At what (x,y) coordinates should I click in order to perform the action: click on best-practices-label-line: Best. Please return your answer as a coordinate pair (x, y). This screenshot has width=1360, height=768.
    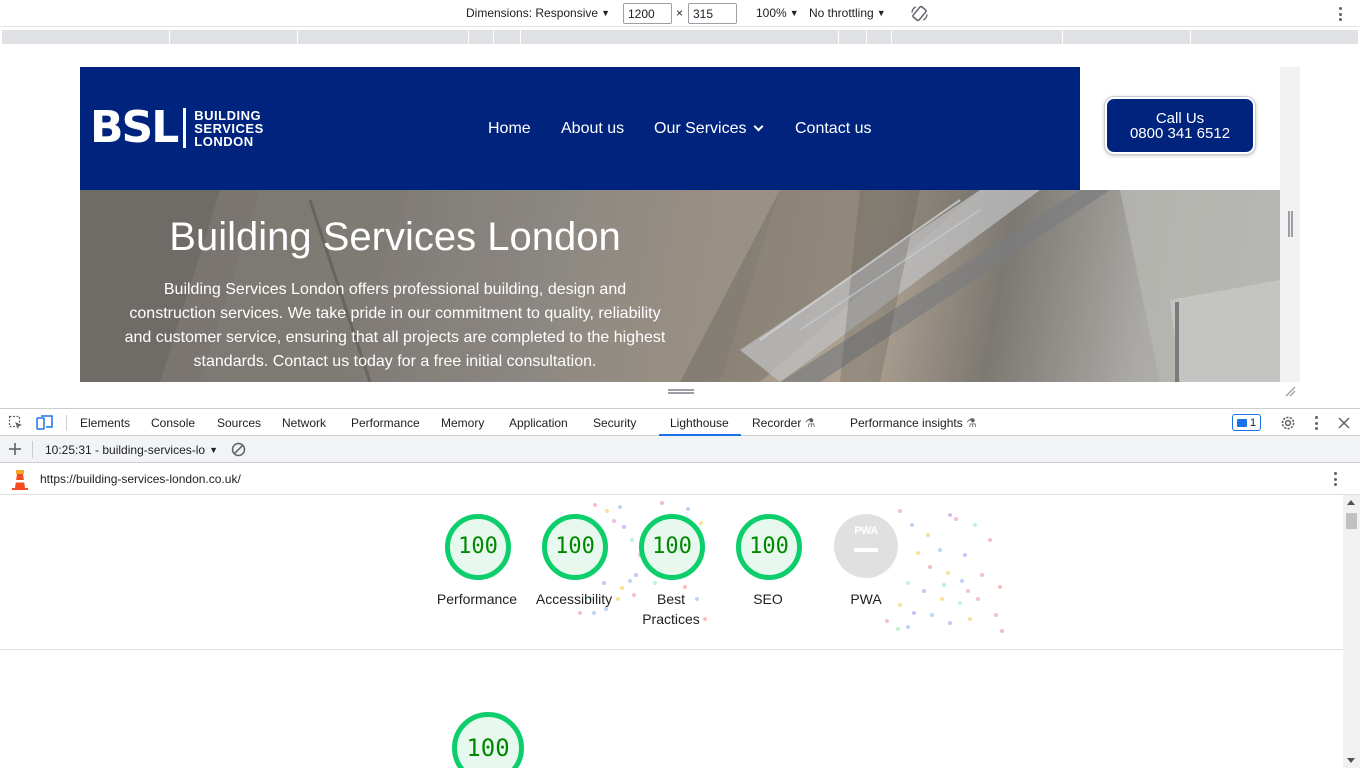
    Looking at the image, I should click on (670, 599).